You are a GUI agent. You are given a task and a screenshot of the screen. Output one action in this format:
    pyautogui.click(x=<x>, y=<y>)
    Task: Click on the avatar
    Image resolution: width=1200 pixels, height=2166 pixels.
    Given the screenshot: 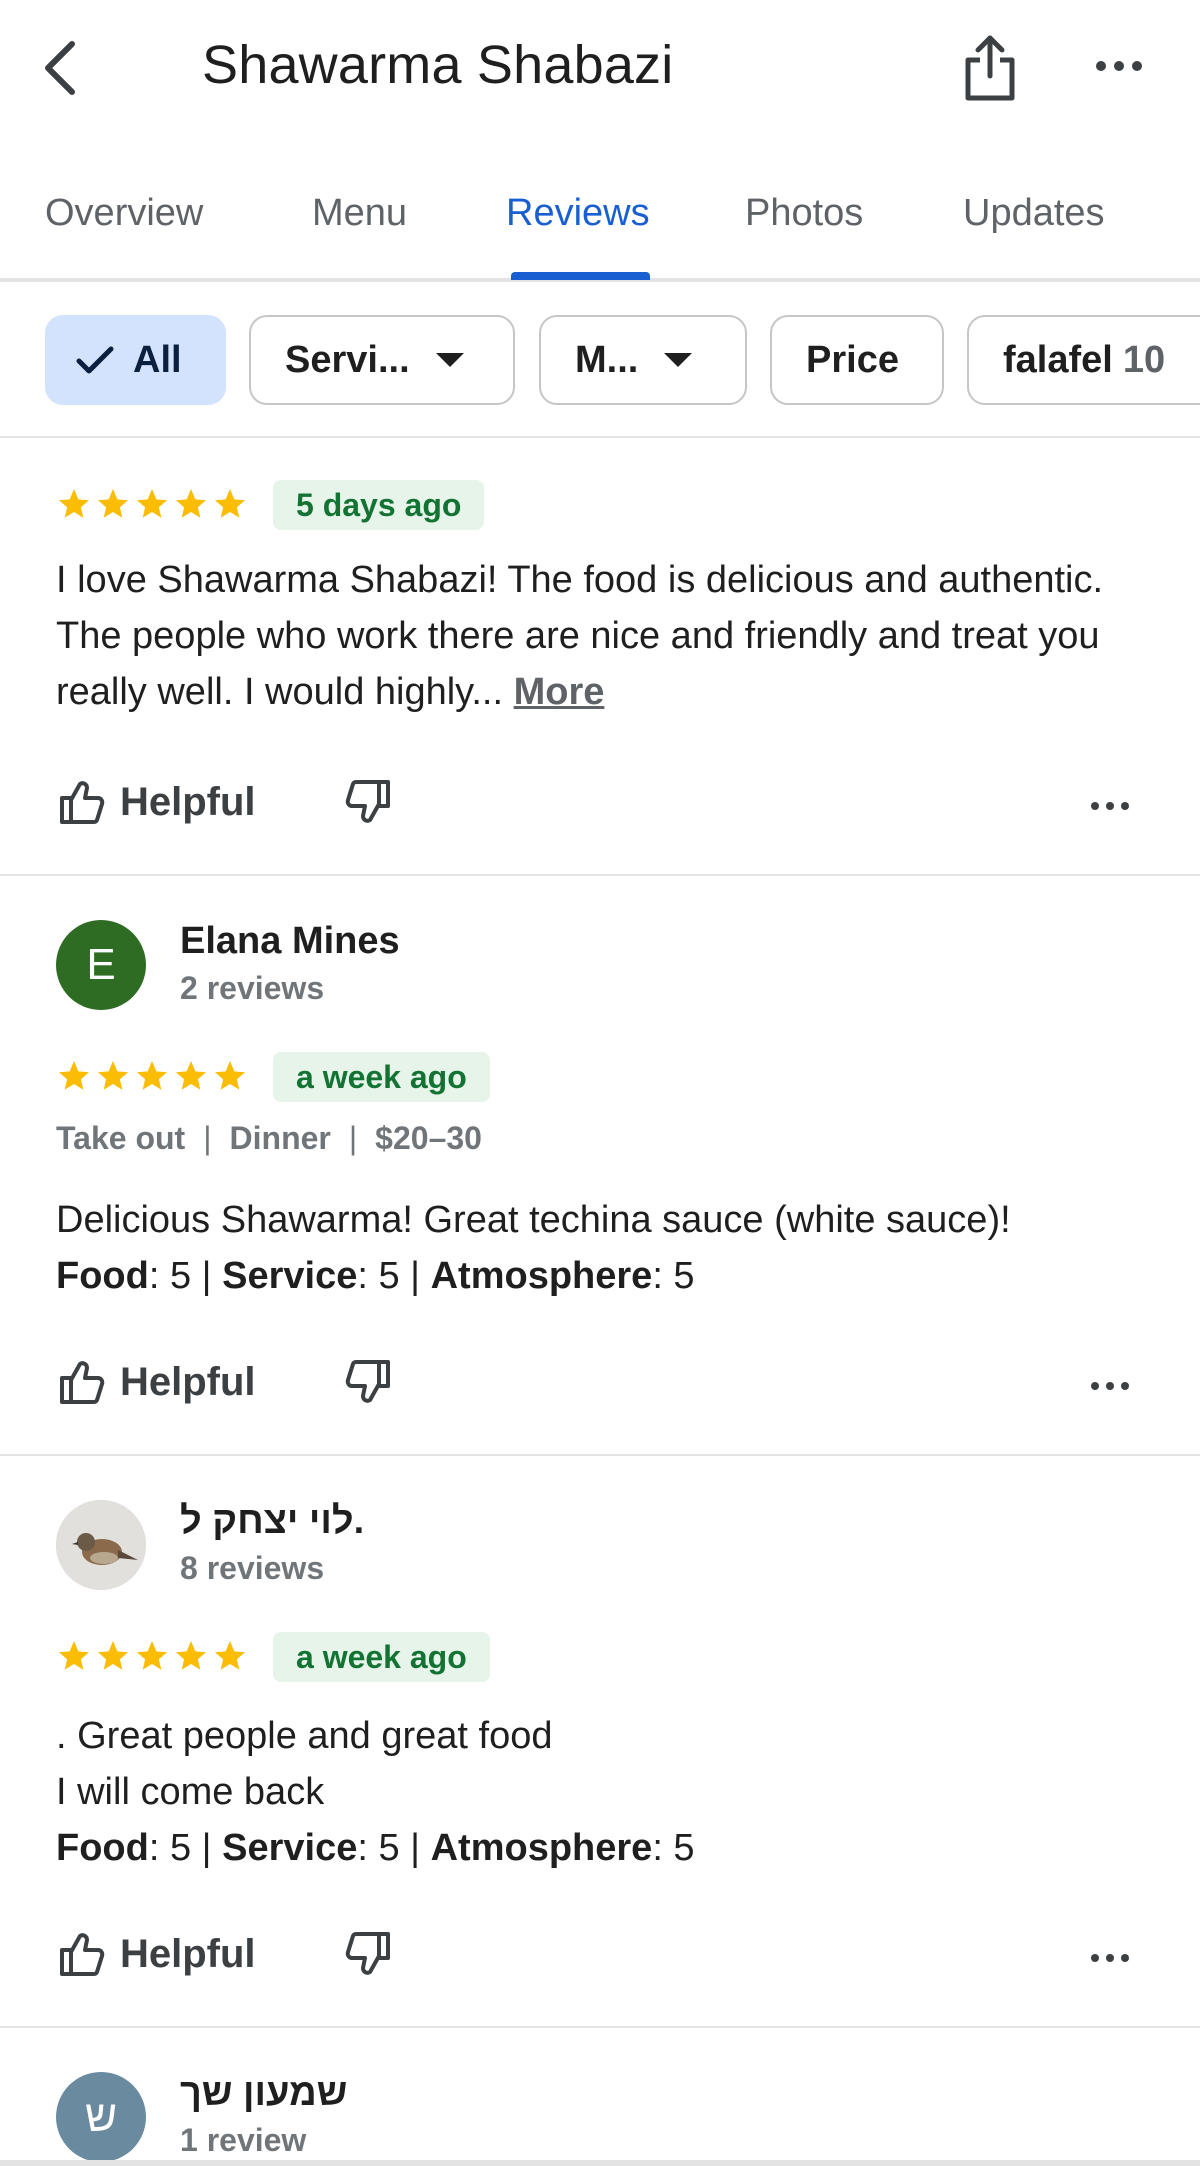 What is the action you would take?
    pyautogui.click(x=101, y=1545)
    